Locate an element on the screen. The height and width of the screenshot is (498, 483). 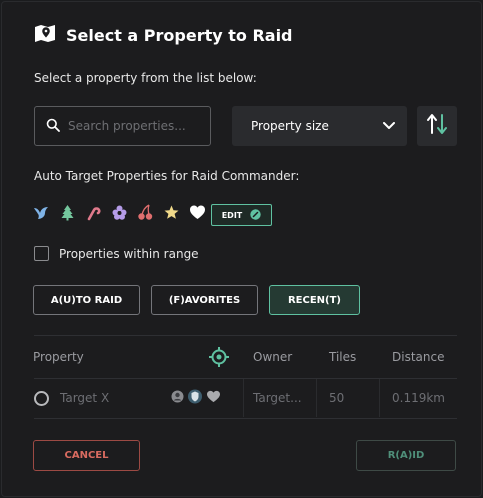
row-radio is located at coordinates (41, 398).